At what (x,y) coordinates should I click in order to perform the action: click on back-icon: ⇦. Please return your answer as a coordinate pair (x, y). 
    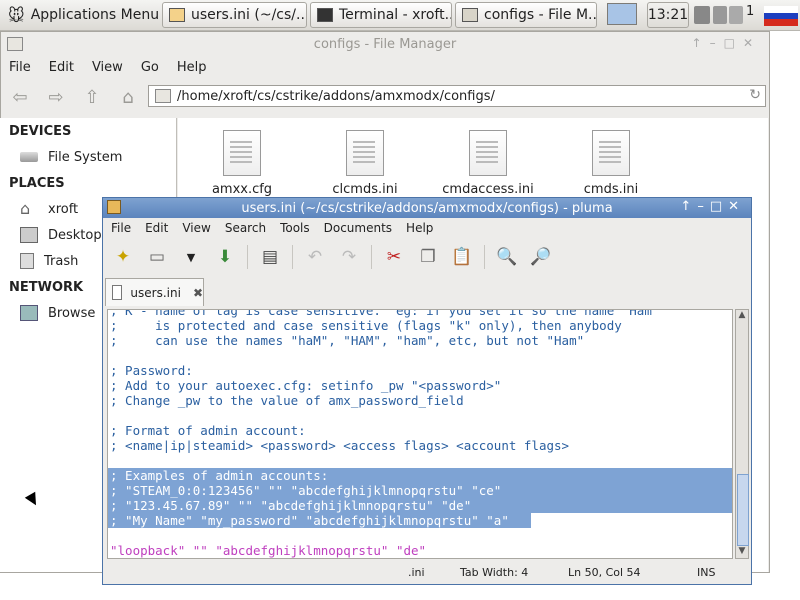
    Looking at the image, I should click on (20, 97).